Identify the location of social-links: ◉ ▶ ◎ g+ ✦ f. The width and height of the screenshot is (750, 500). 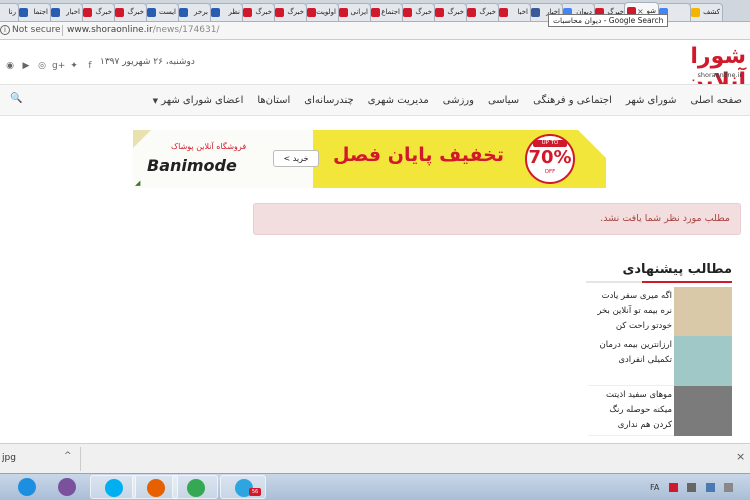
(52, 64).